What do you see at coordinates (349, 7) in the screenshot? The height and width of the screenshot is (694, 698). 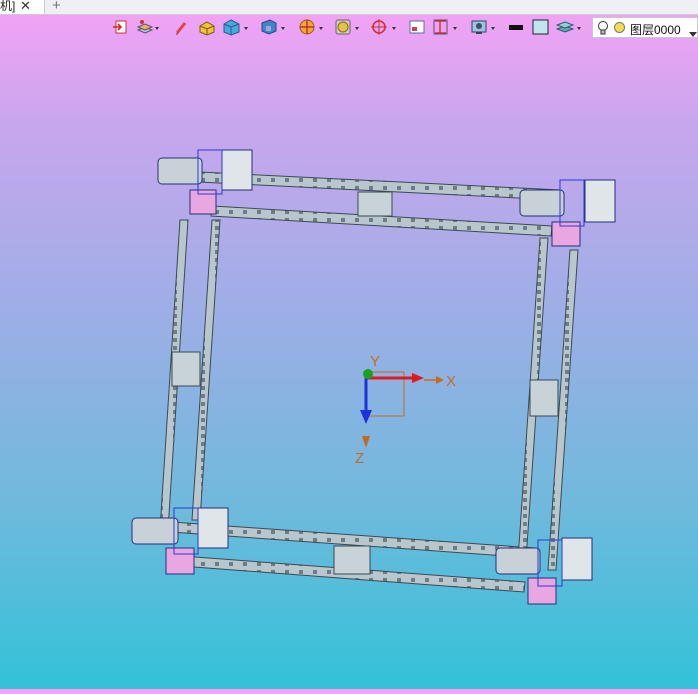 I see `tab-bar: 机] ✕ +` at bounding box center [349, 7].